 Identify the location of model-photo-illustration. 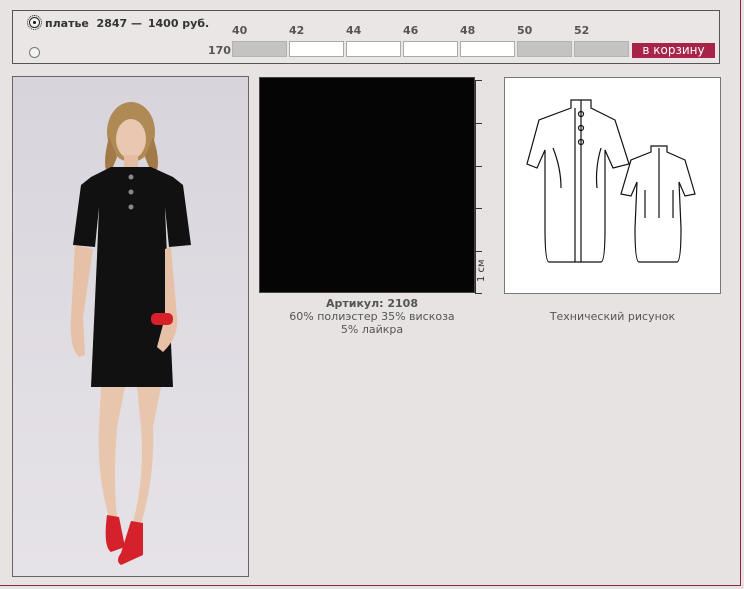
(130, 333).